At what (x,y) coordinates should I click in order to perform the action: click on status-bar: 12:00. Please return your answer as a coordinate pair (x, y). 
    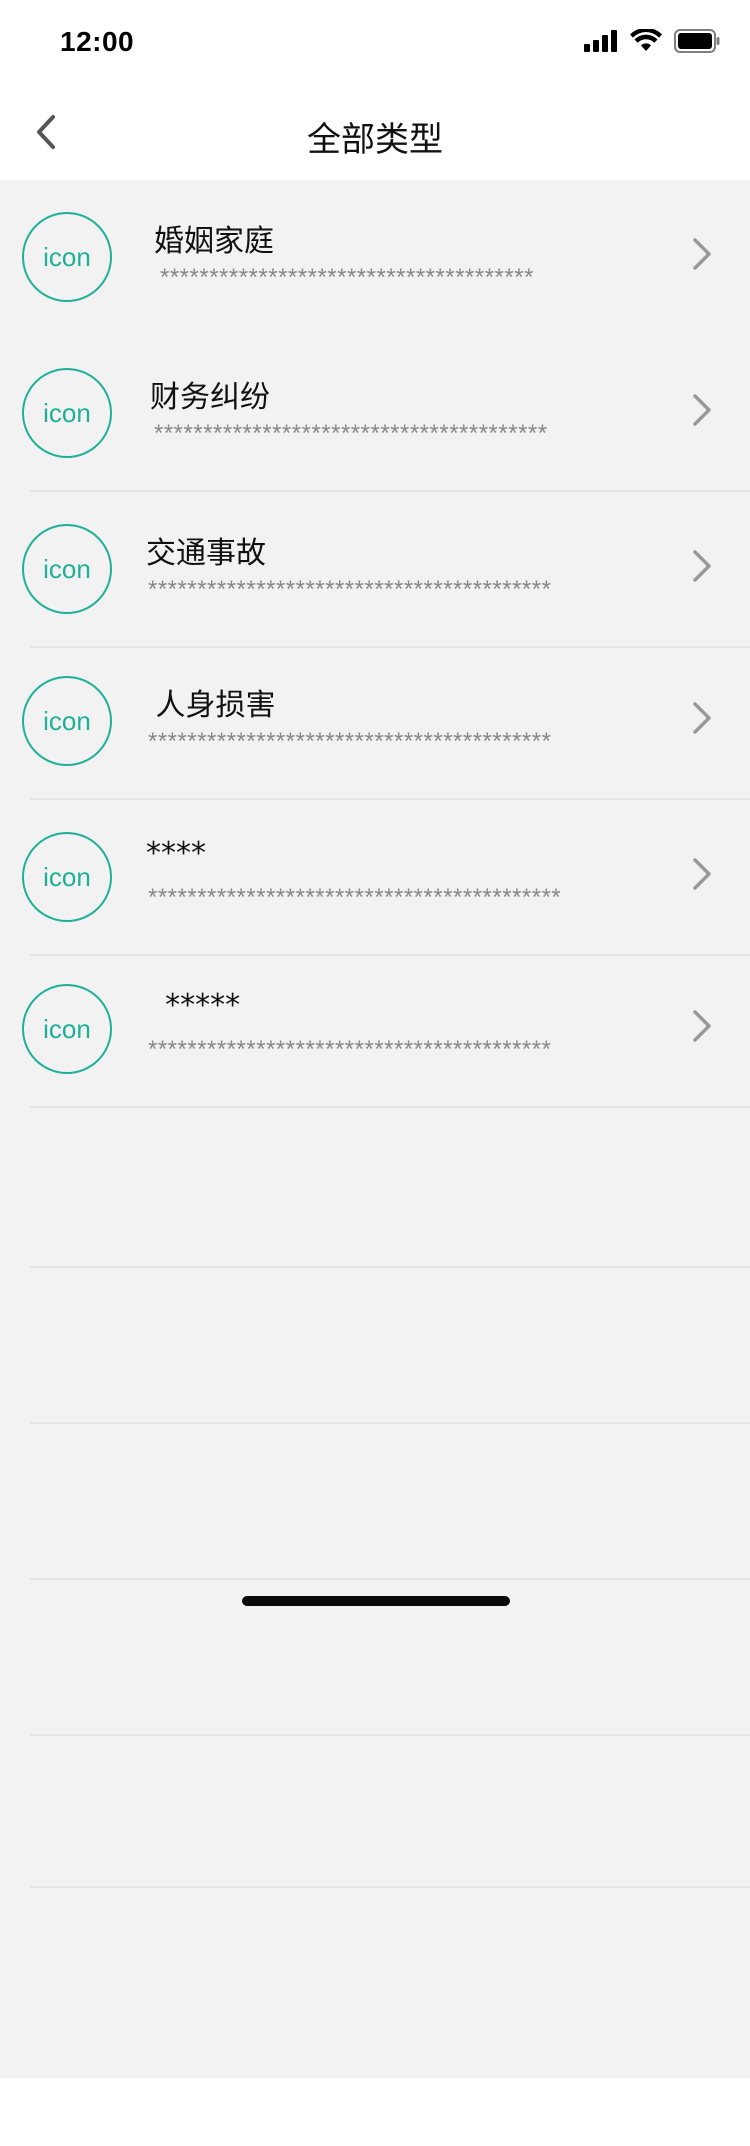
    Looking at the image, I should click on (375, 44).